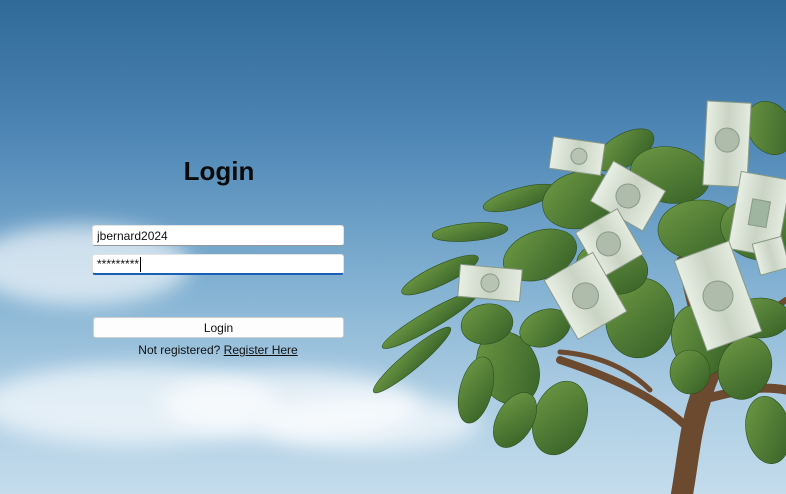 This screenshot has width=786, height=494. I want to click on register-line: Not registered? Register Here, so click(218, 350).